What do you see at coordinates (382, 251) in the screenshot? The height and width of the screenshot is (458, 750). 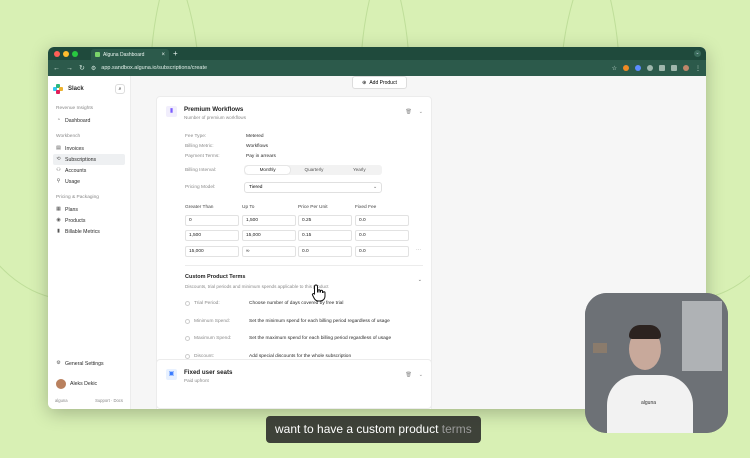 I see `tier-3-fixed-fee: 0.0` at bounding box center [382, 251].